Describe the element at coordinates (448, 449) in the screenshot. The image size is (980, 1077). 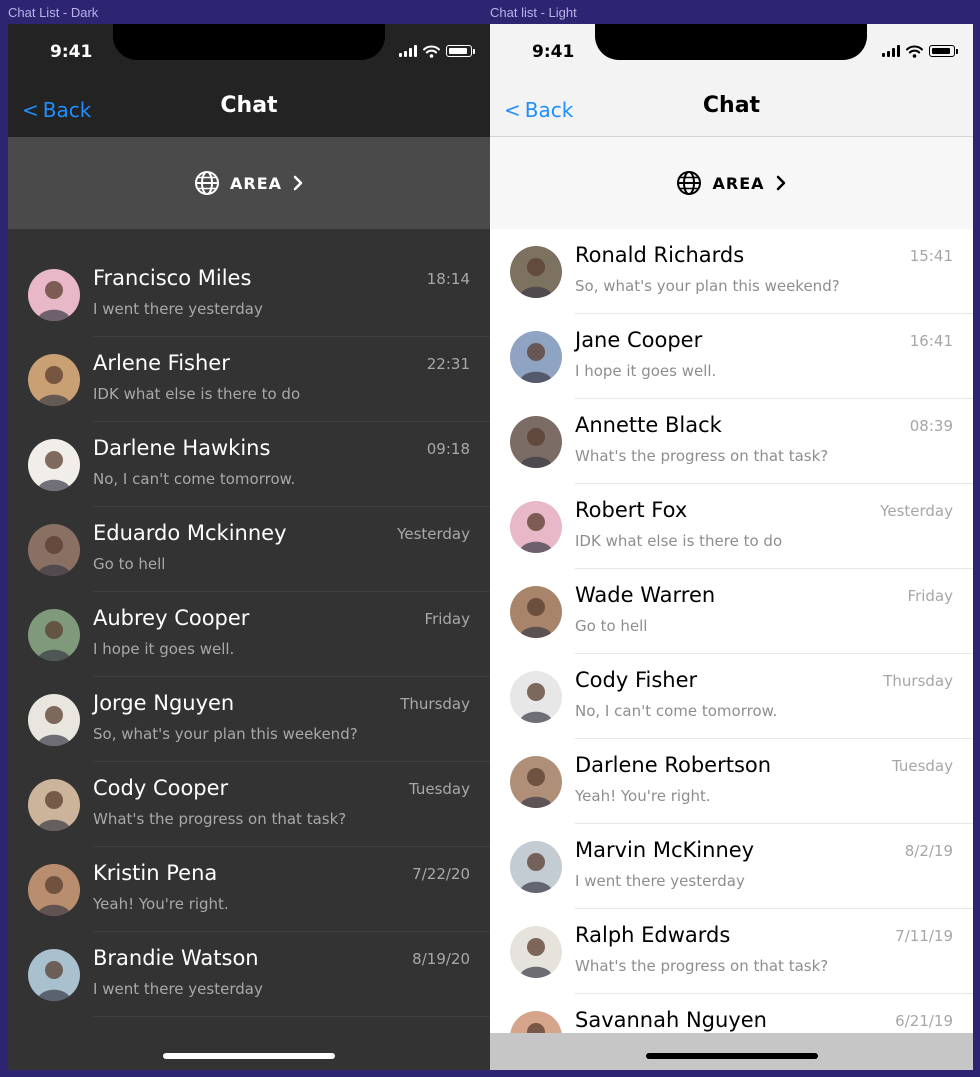
I see `message-time: 09:18` at that location.